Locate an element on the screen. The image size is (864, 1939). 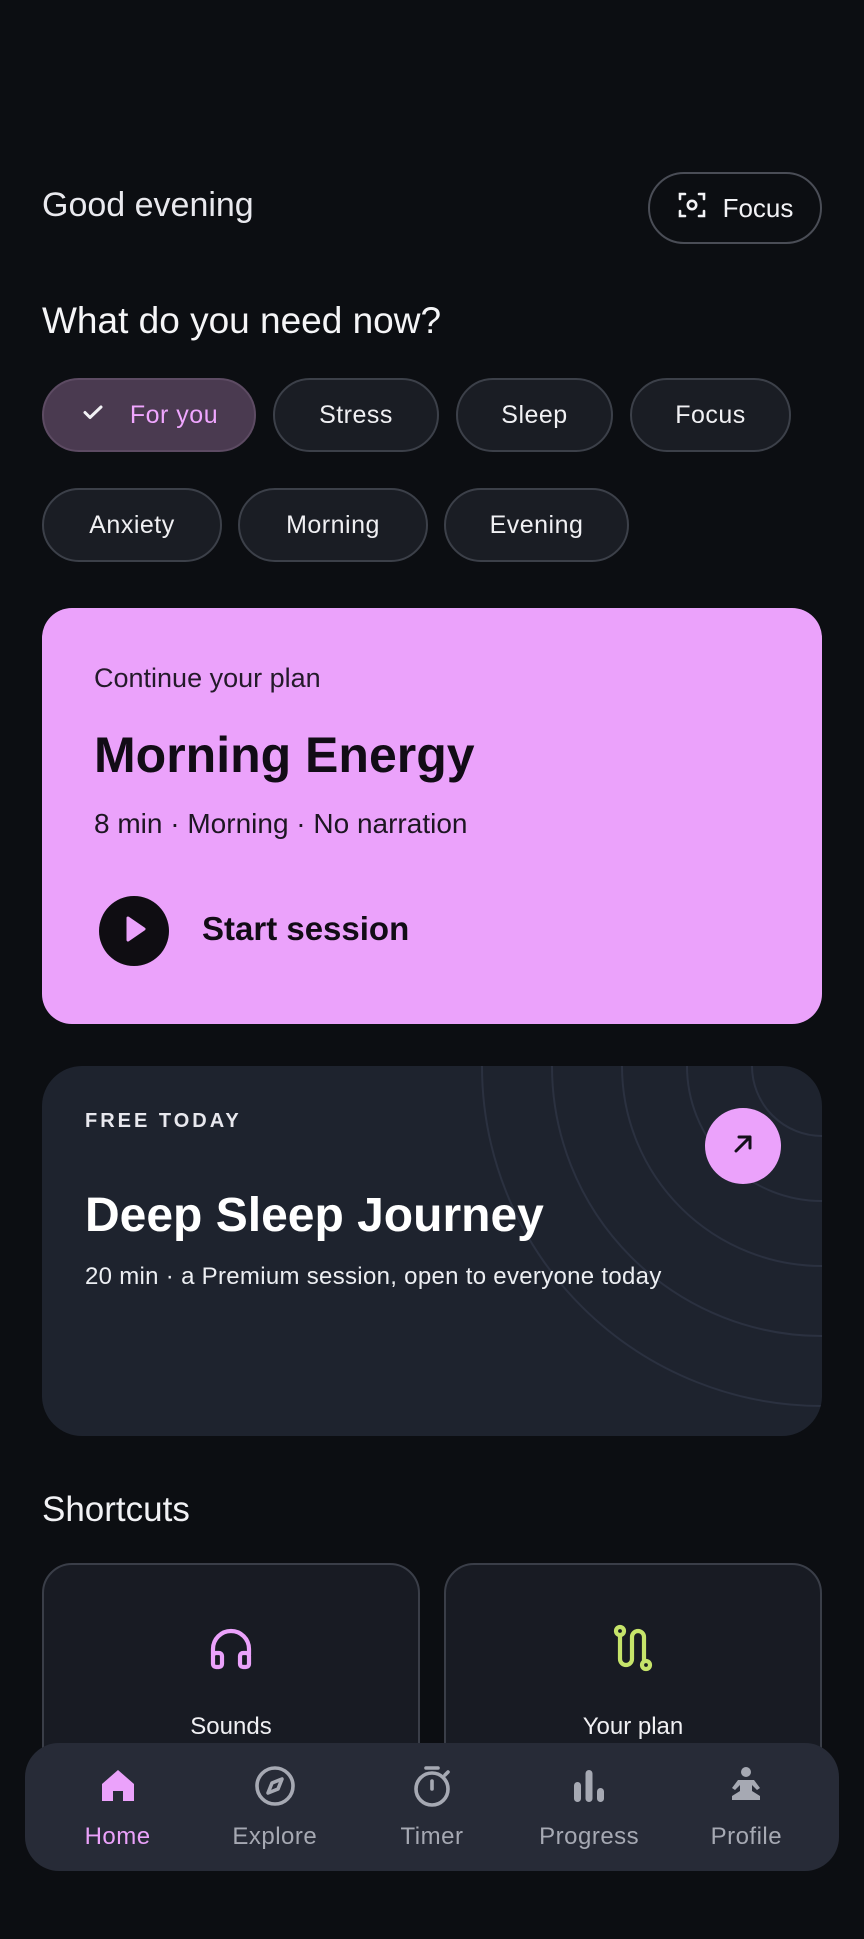
nav-timer: Timer is located at coordinates (432, 1807).